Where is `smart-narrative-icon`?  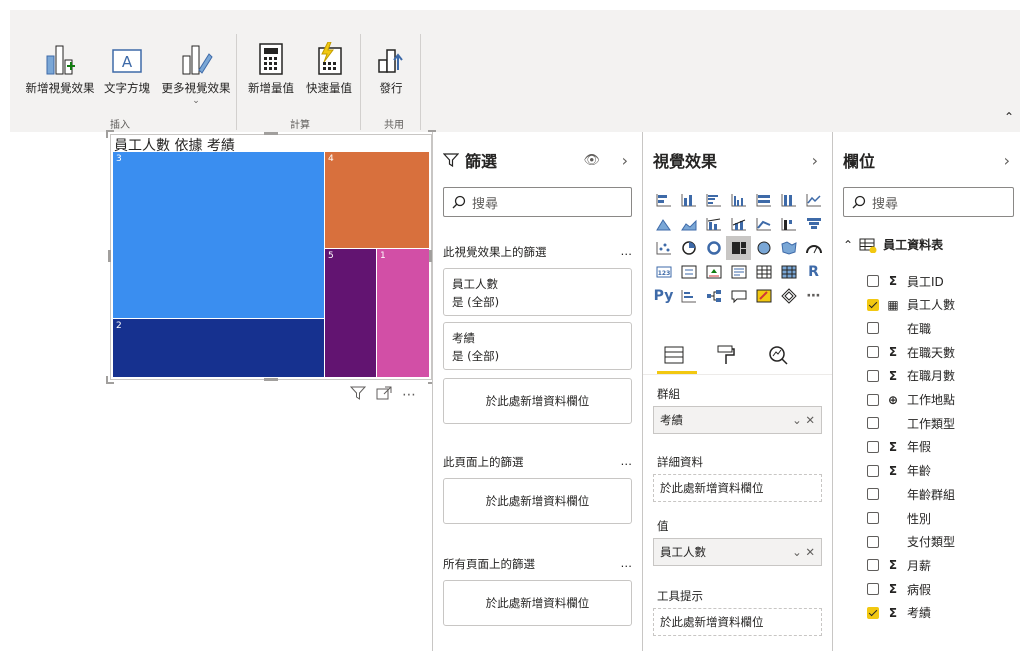
smart-narrative-icon is located at coordinates (763, 296).